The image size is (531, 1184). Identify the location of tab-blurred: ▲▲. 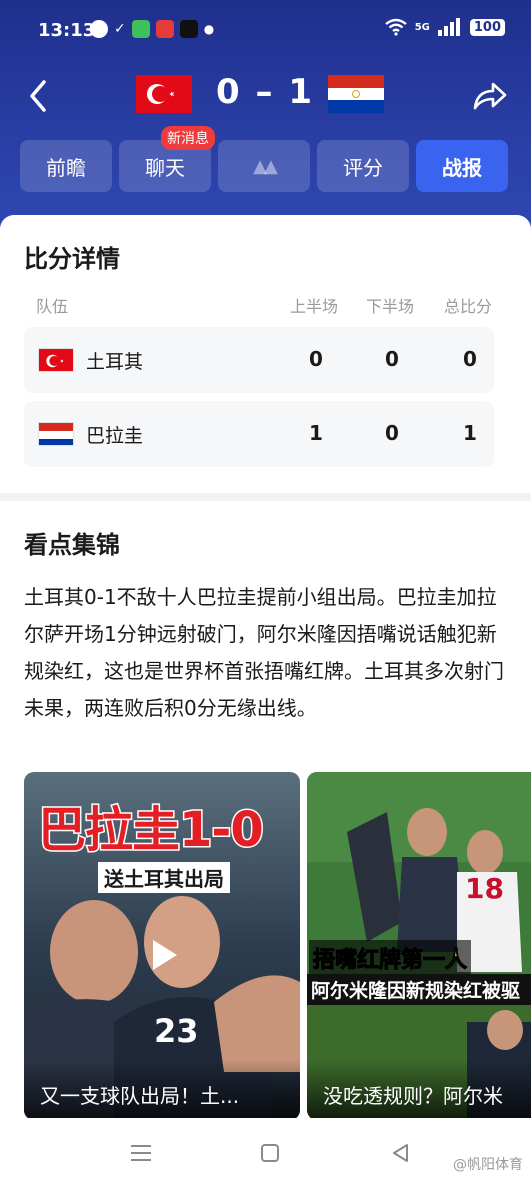
(264, 166).